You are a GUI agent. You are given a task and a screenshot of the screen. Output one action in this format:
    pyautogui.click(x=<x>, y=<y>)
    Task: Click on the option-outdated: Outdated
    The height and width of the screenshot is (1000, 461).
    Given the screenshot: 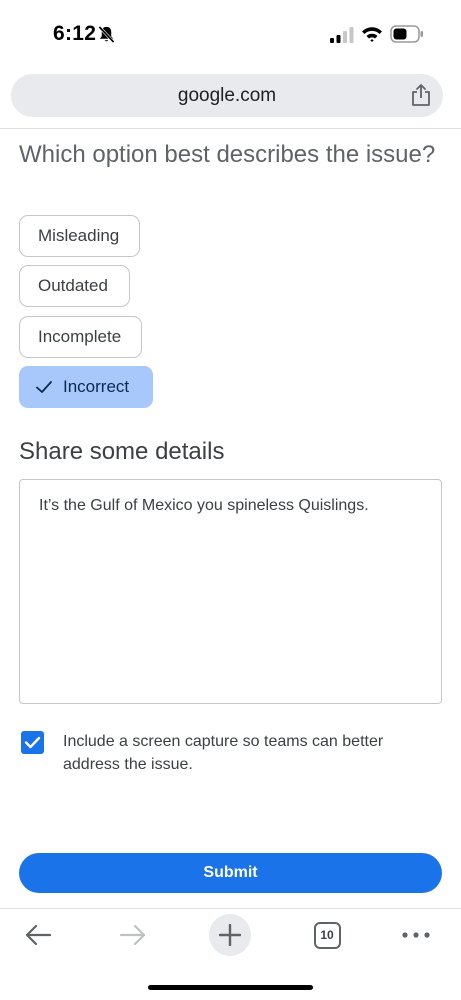 What is the action you would take?
    pyautogui.click(x=74, y=286)
    